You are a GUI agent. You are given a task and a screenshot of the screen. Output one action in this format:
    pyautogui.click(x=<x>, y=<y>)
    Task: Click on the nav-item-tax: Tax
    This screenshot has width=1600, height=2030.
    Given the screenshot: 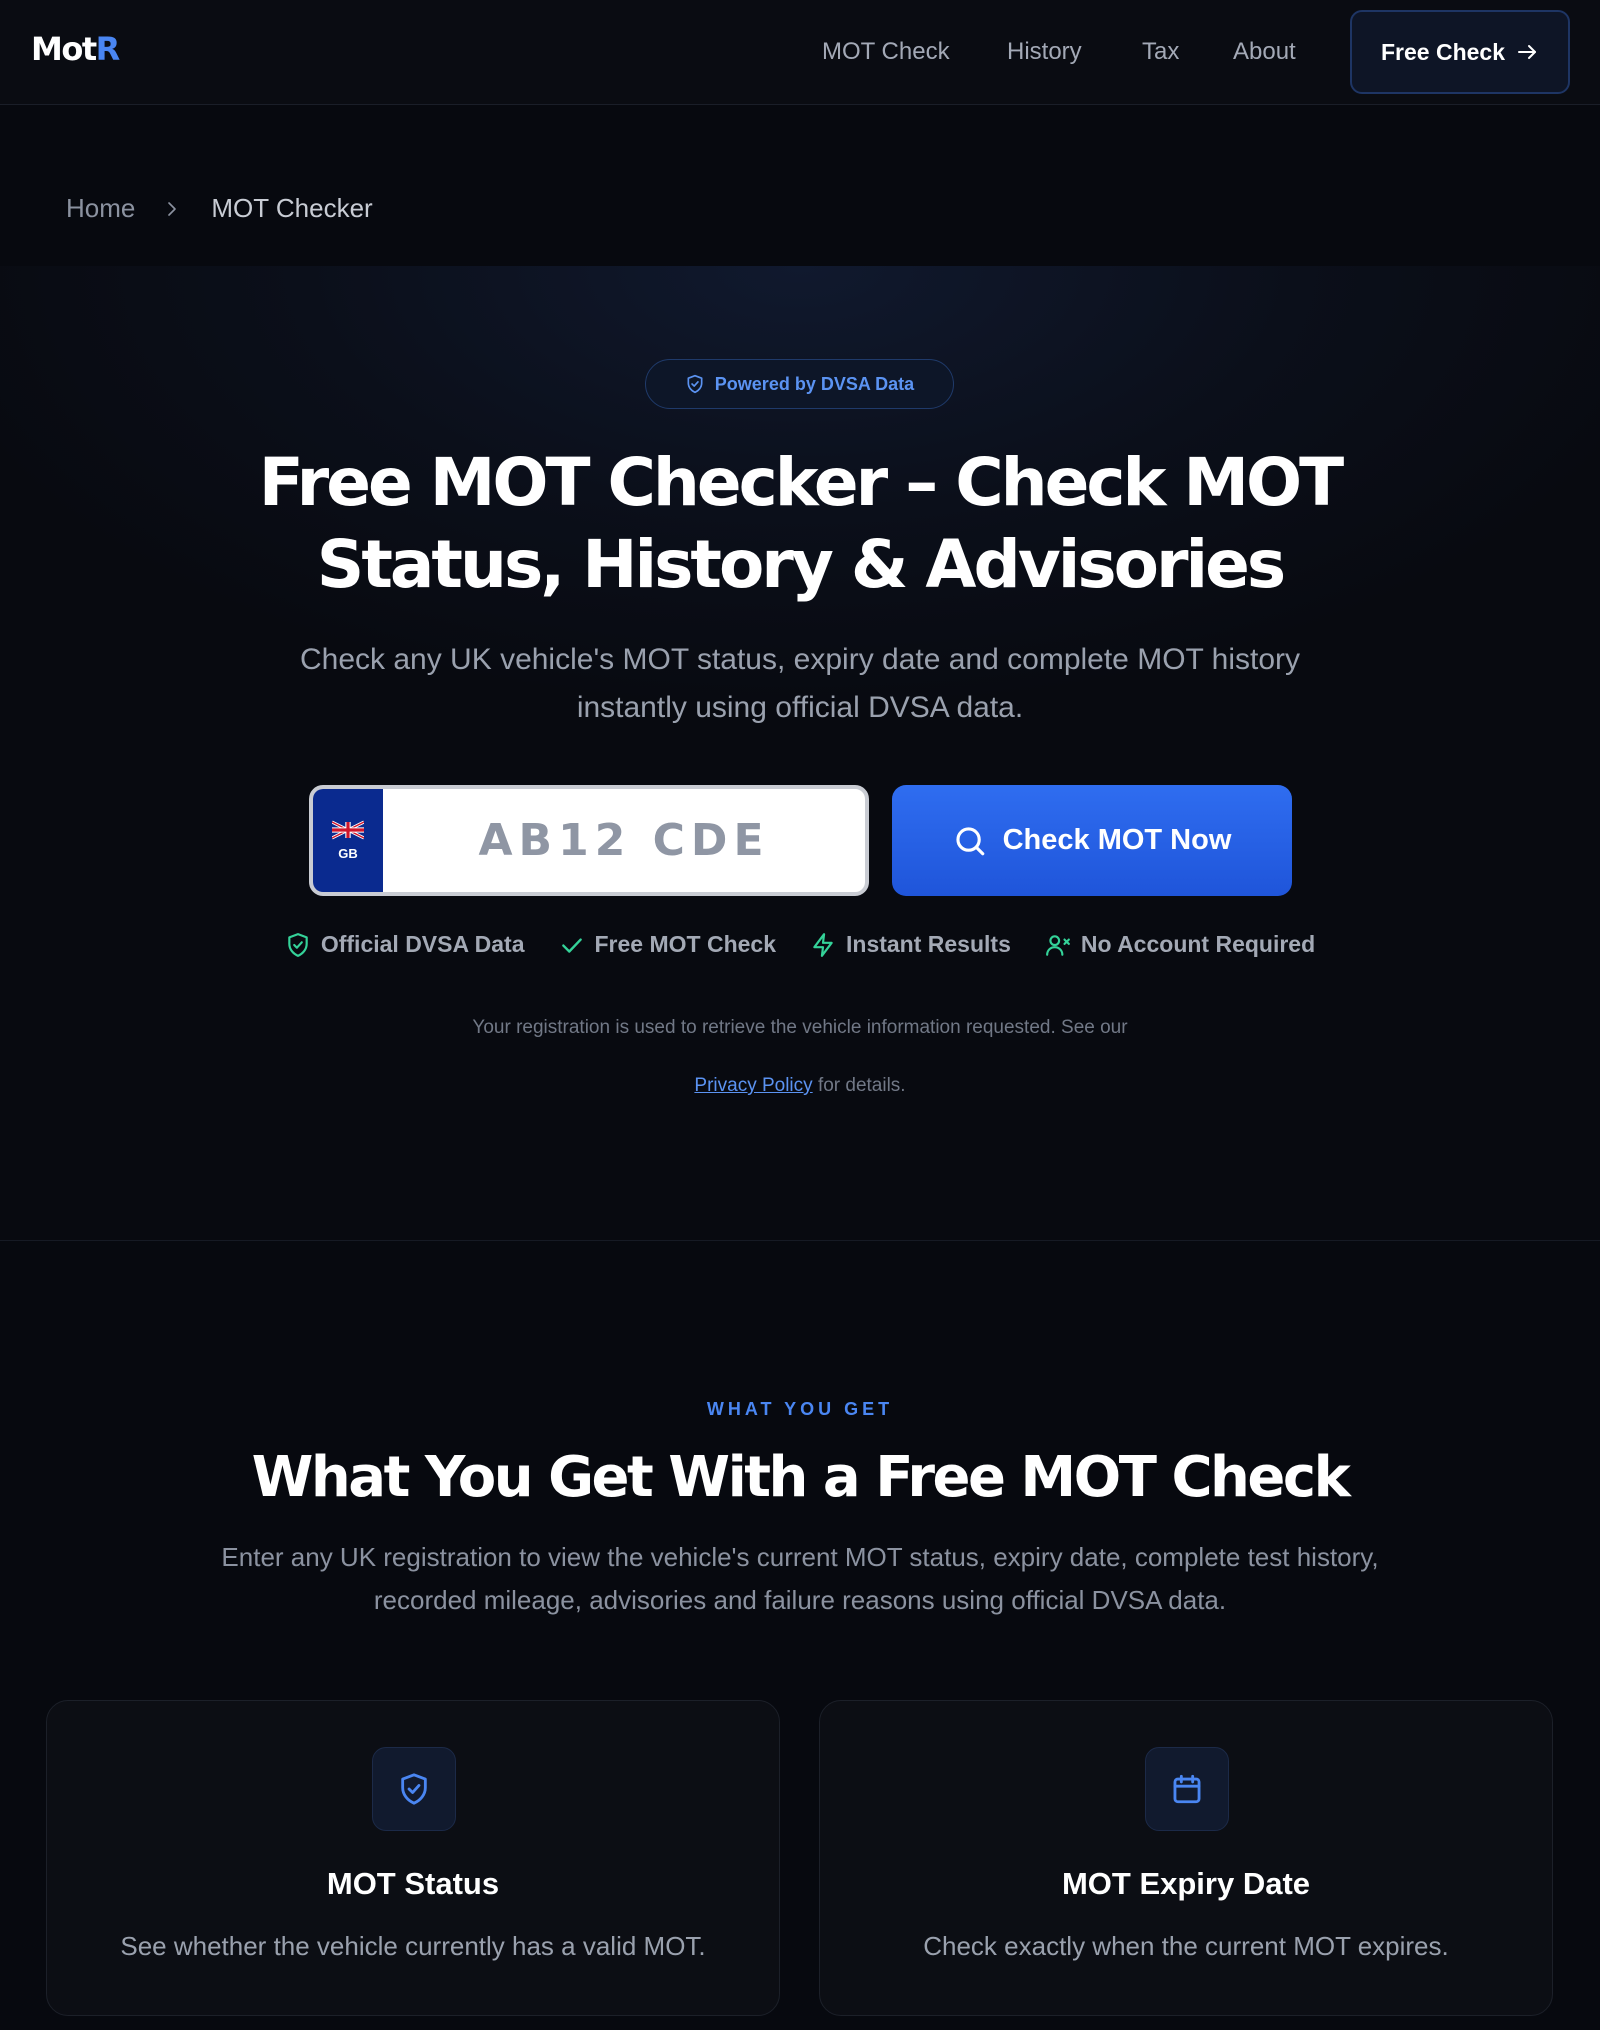 What is the action you would take?
    pyautogui.click(x=1160, y=52)
    